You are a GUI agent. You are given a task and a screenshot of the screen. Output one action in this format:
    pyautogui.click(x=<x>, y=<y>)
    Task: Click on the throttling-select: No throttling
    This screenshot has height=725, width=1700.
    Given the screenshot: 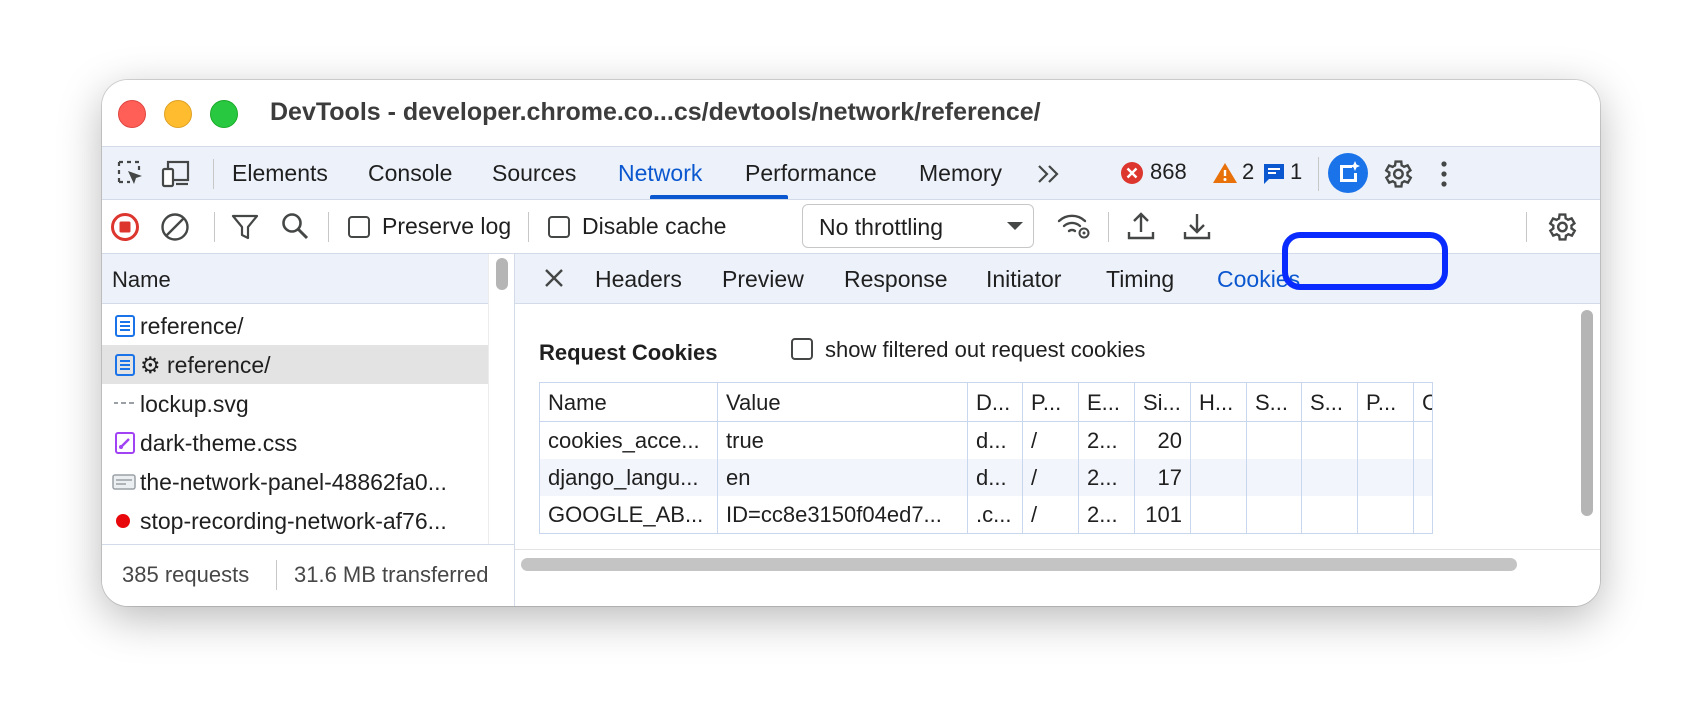 What is the action you would take?
    pyautogui.click(x=918, y=226)
    